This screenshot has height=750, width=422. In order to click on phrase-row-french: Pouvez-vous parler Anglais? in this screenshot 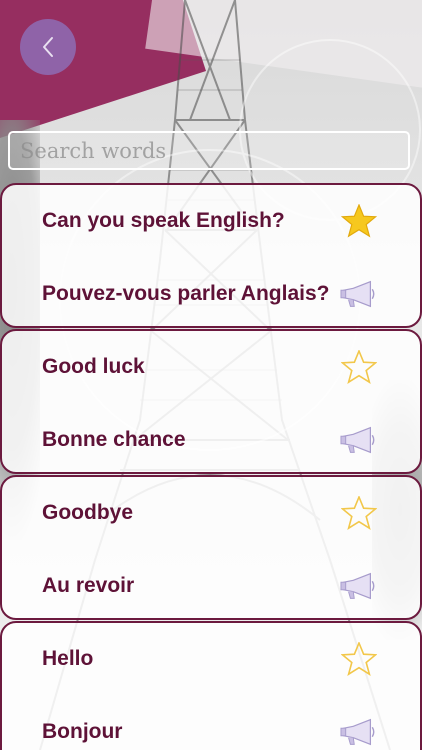, I will do `click(211, 294)`.